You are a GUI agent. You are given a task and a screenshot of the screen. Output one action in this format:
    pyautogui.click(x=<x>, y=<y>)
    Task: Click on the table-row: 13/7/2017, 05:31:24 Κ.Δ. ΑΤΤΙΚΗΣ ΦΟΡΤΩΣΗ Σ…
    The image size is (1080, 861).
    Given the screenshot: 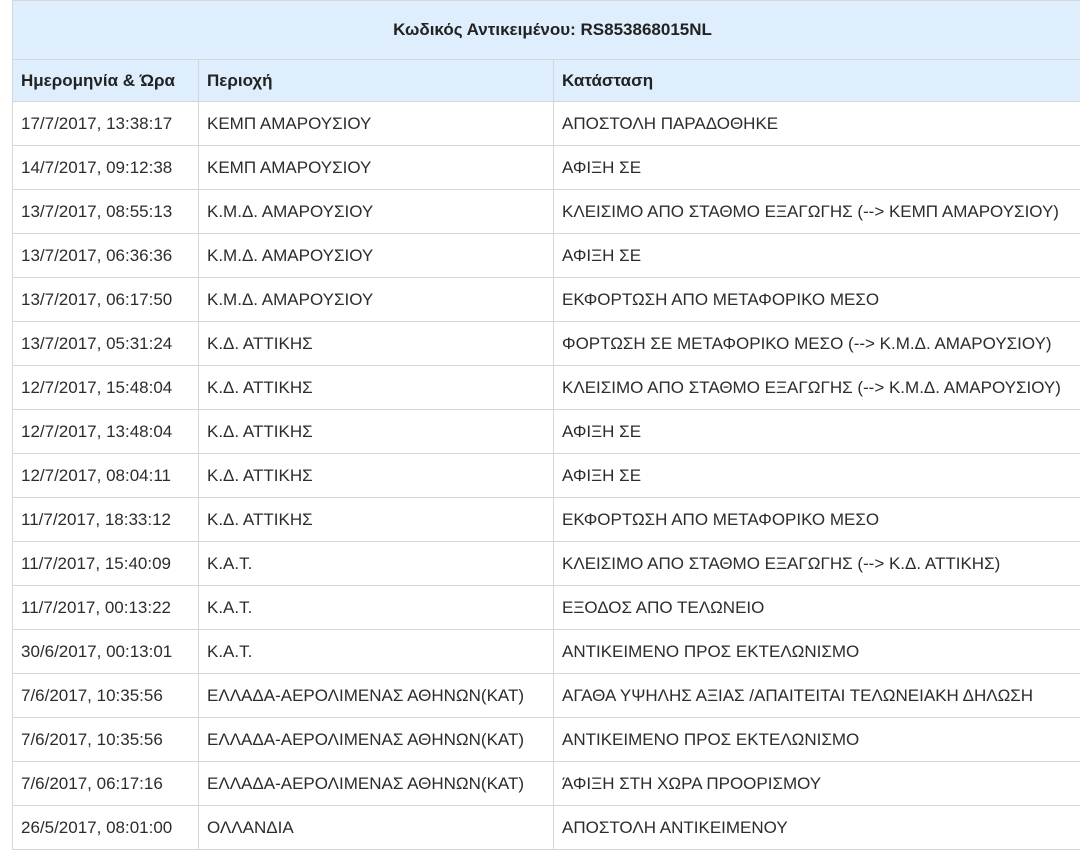 What is the action you would take?
    pyautogui.click(x=546, y=343)
    